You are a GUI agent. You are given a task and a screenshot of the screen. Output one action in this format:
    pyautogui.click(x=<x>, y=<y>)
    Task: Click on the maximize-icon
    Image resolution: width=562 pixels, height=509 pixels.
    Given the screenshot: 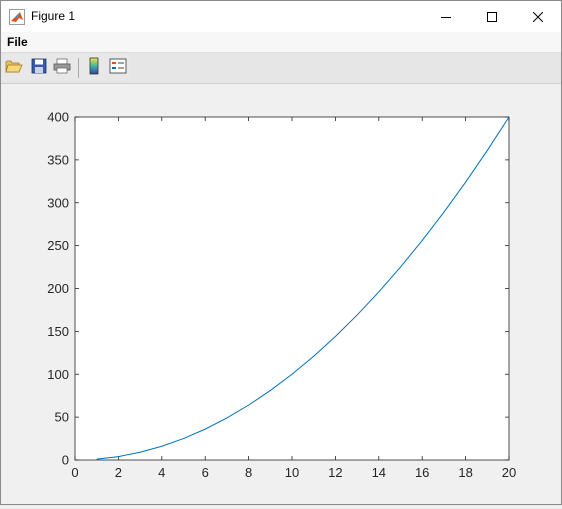 What is the action you would take?
    pyautogui.click(x=492, y=16)
    